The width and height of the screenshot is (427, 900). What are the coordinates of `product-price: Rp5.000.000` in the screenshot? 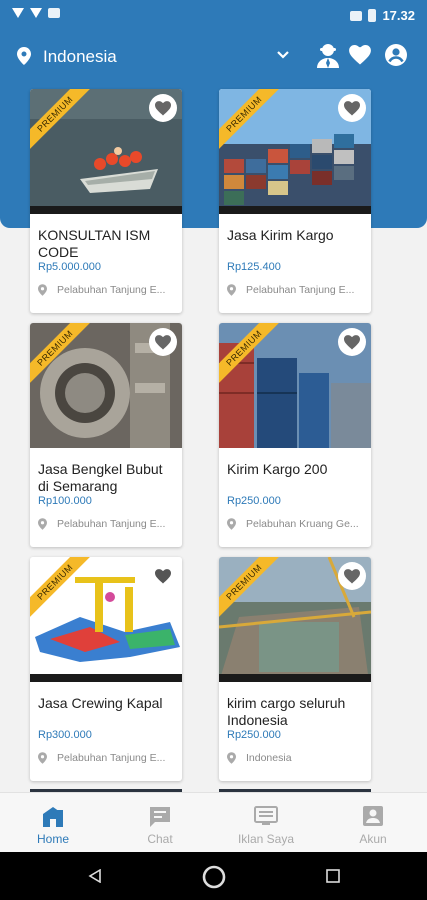 It's located at (69, 267).